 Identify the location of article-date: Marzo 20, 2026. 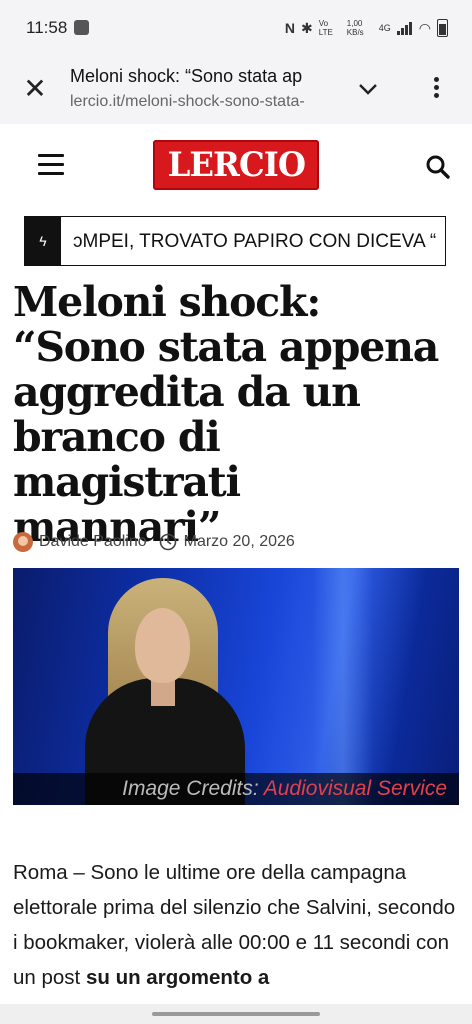
(239, 541).